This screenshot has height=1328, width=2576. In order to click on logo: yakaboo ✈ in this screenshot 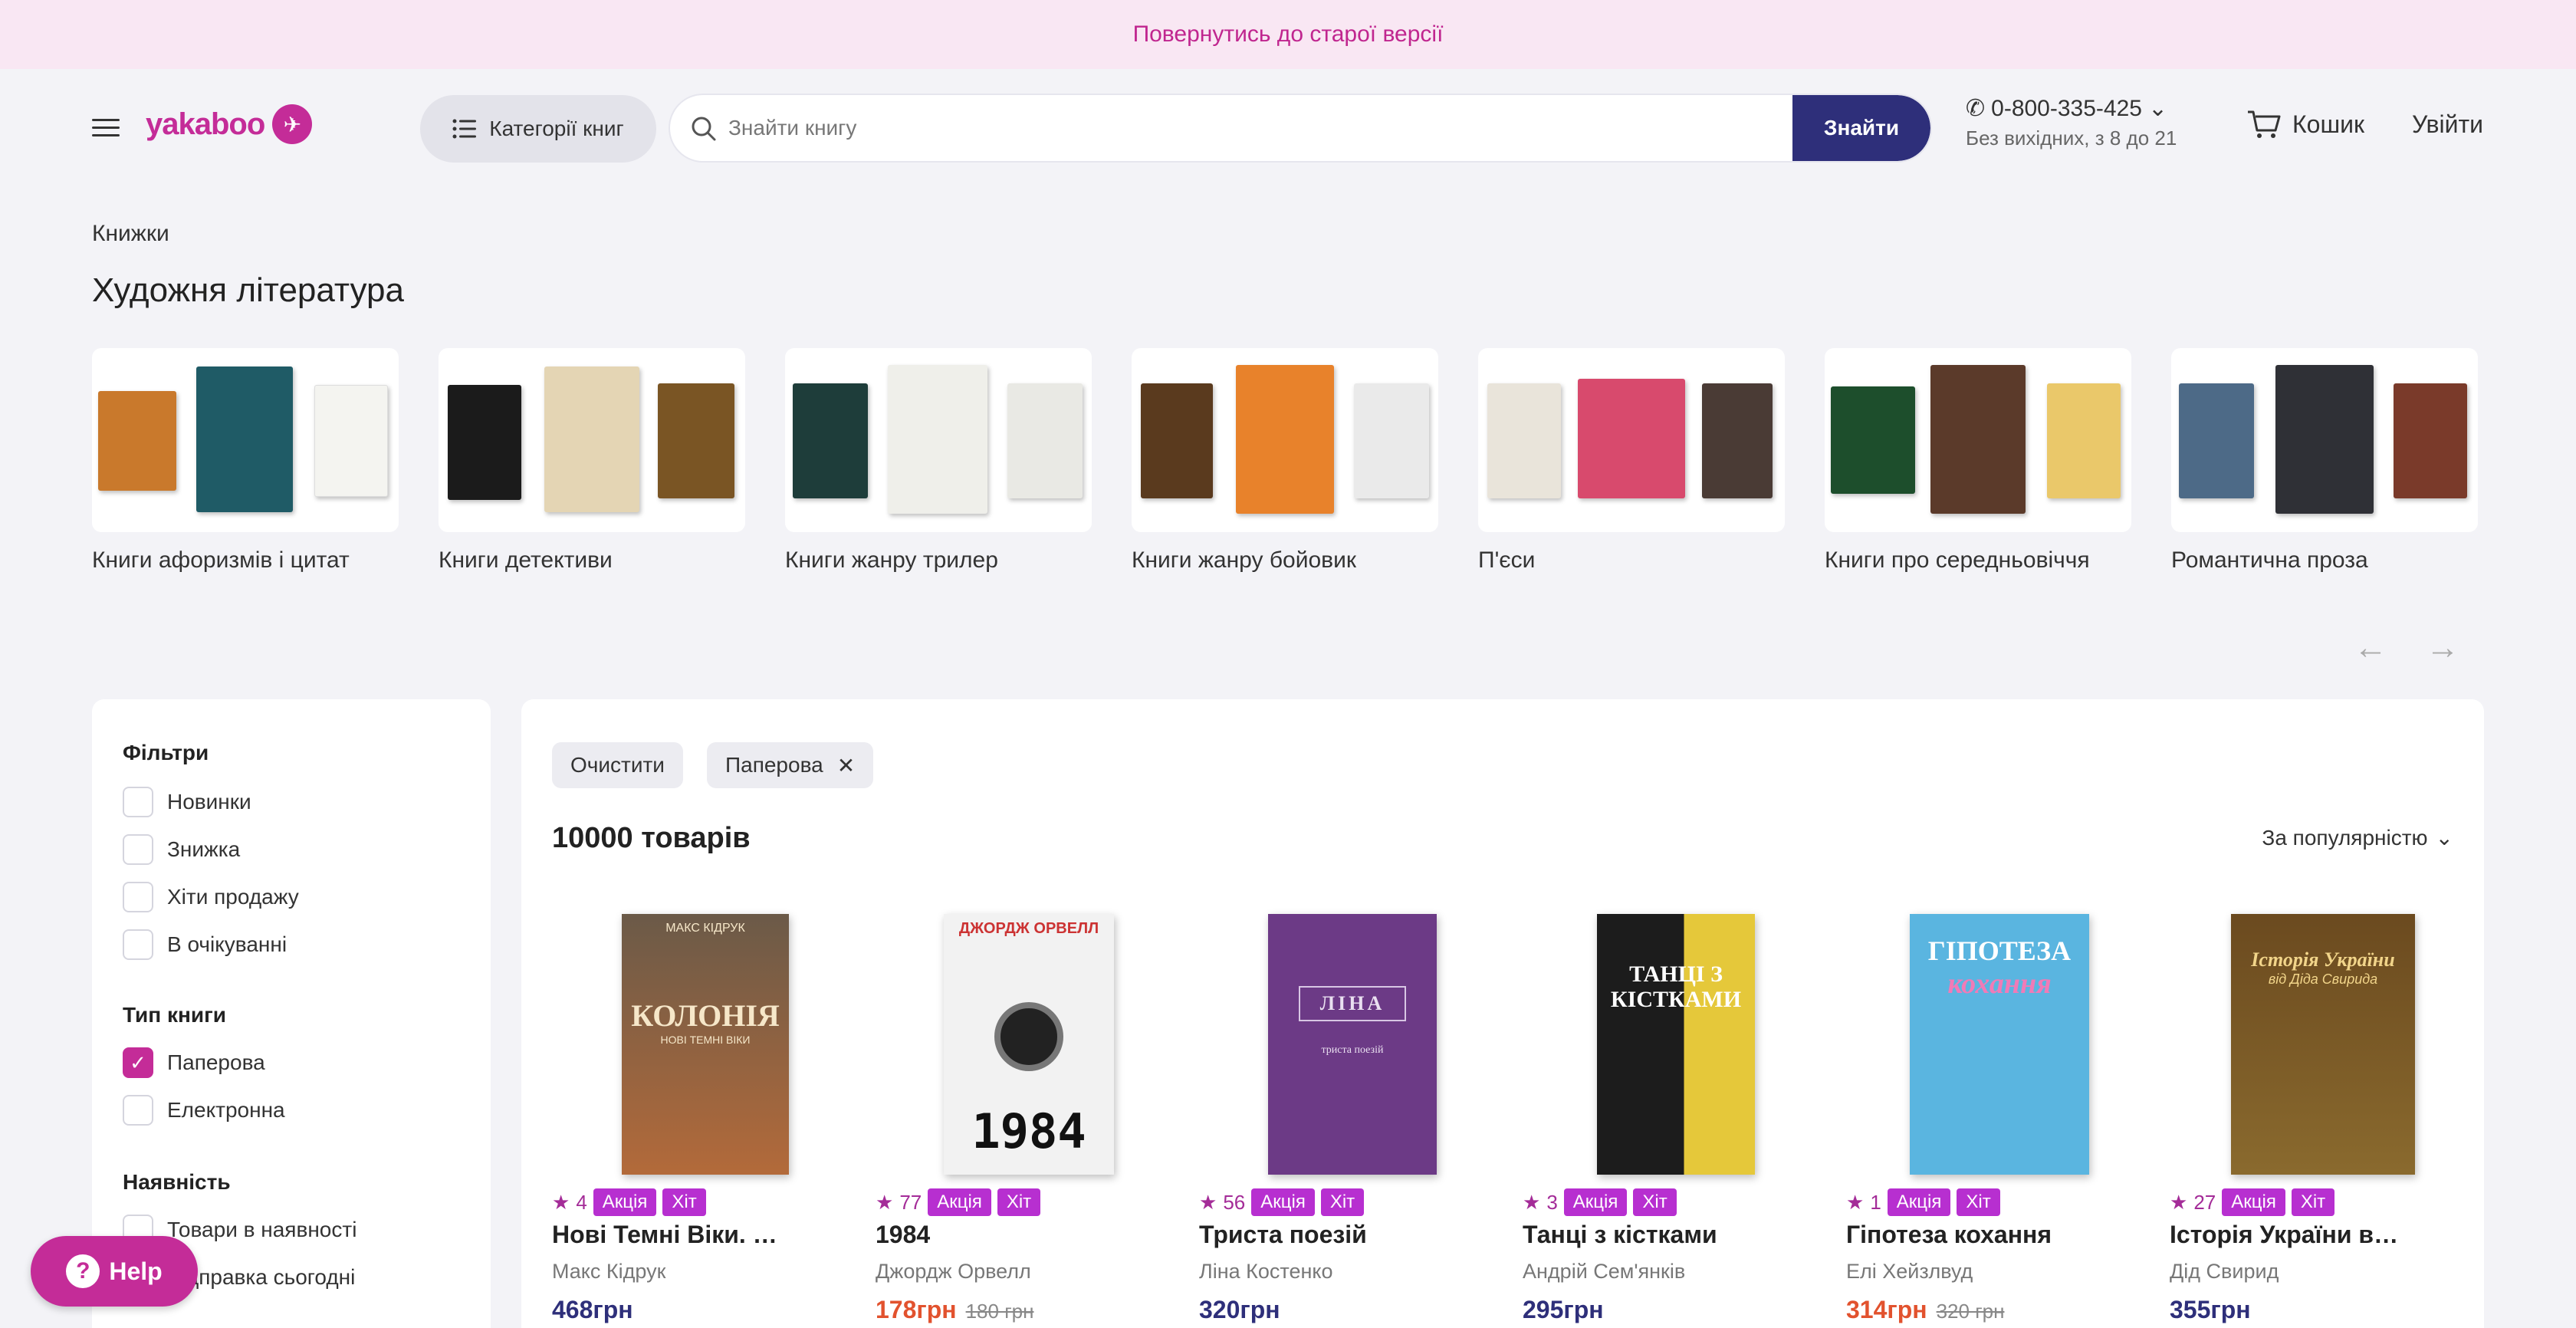, I will do `click(229, 124)`.